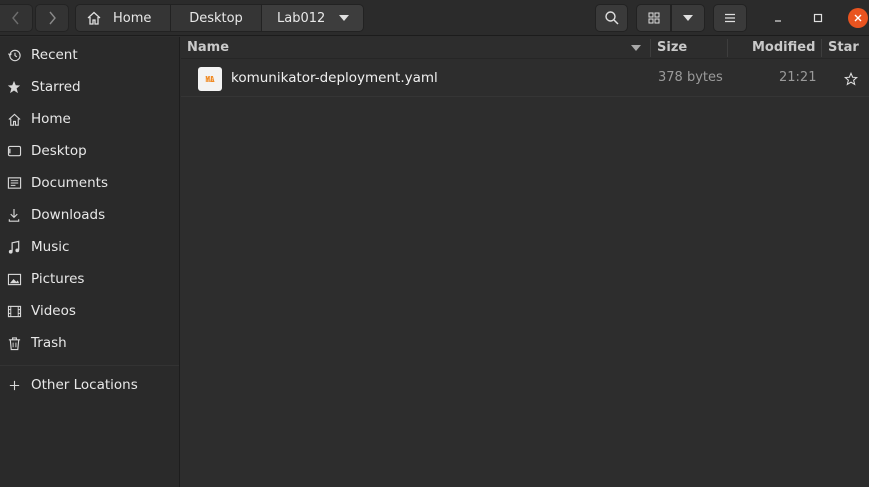 The height and width of the screenshot is (487, 869). What do you see at coordinates (89, 279) in the screenshot?
I see `sidebar-item-pictures: Pictures` at bounding box center [89, 279].